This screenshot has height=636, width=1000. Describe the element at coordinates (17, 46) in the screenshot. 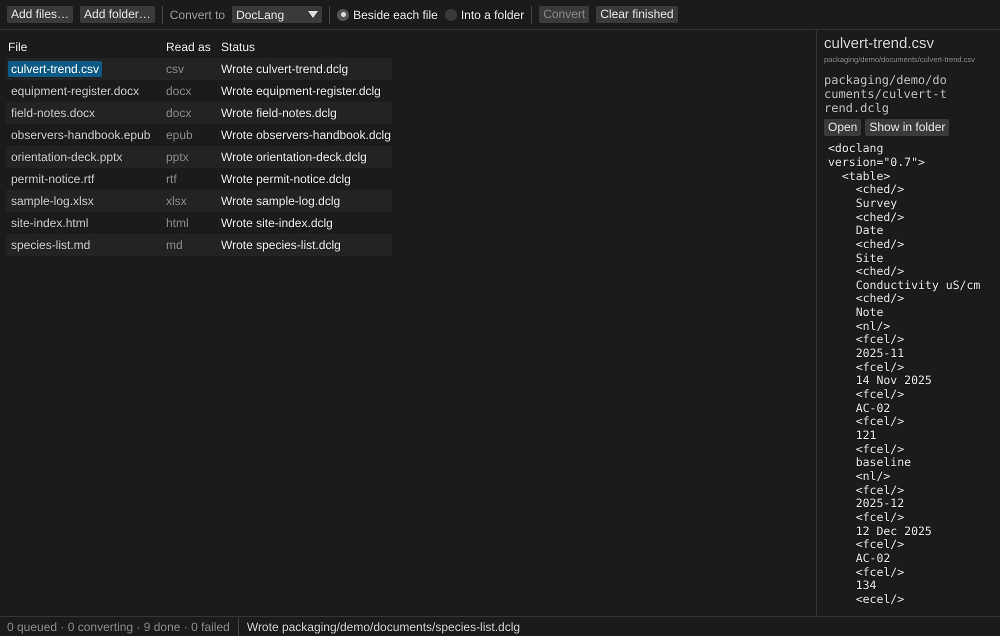

I see `column-header: File` at that location.